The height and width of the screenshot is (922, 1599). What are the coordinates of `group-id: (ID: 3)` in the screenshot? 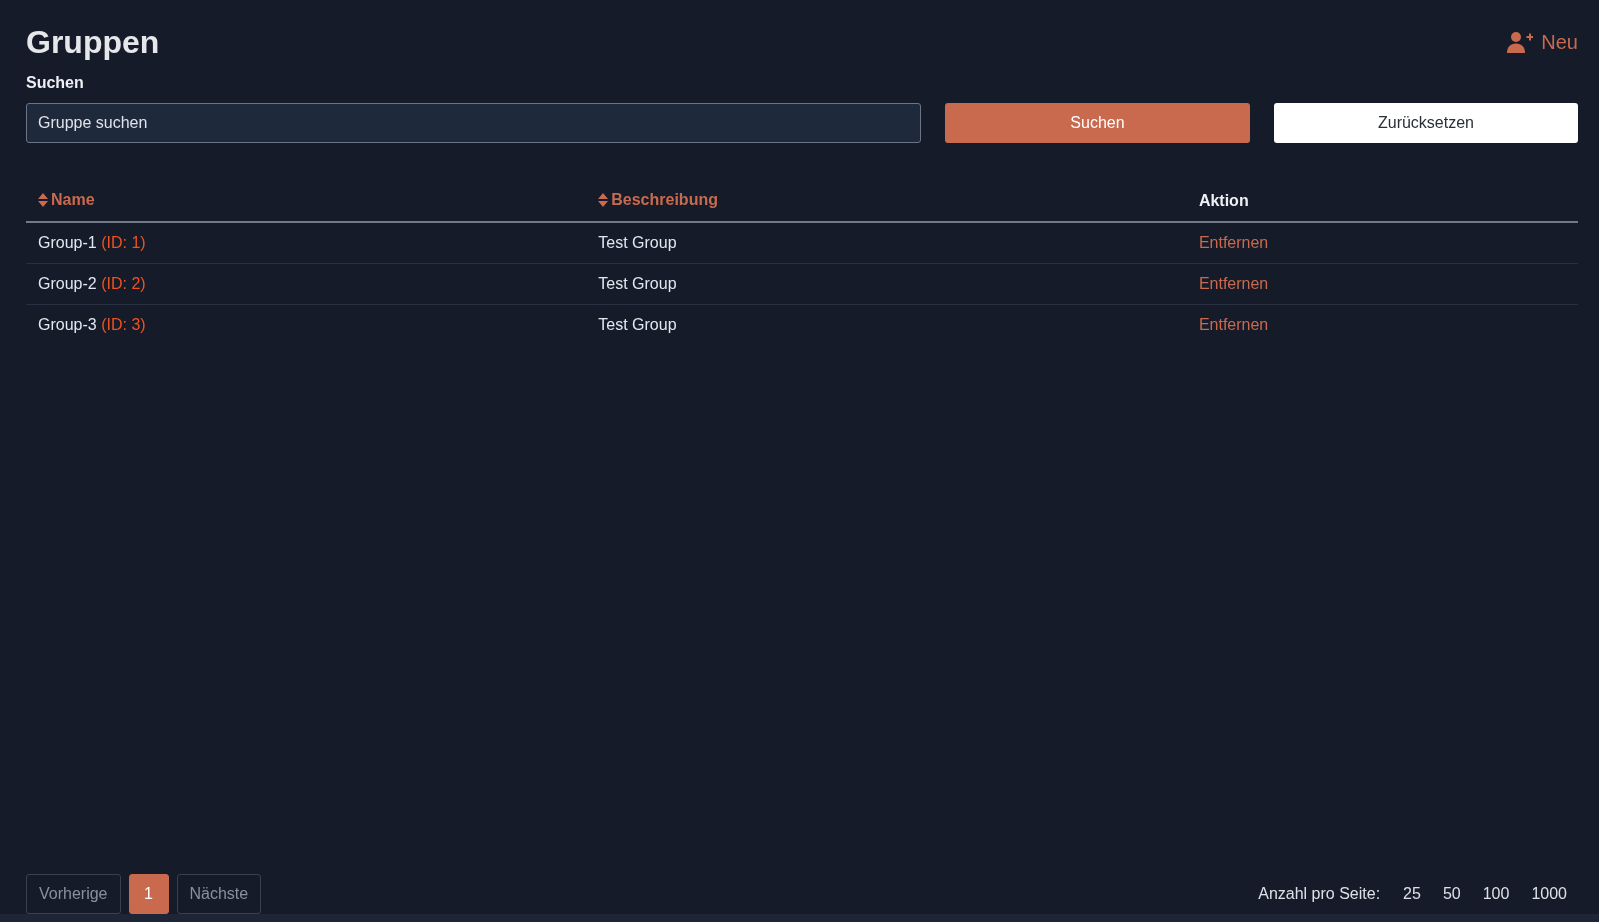 It's located at (123, 324).